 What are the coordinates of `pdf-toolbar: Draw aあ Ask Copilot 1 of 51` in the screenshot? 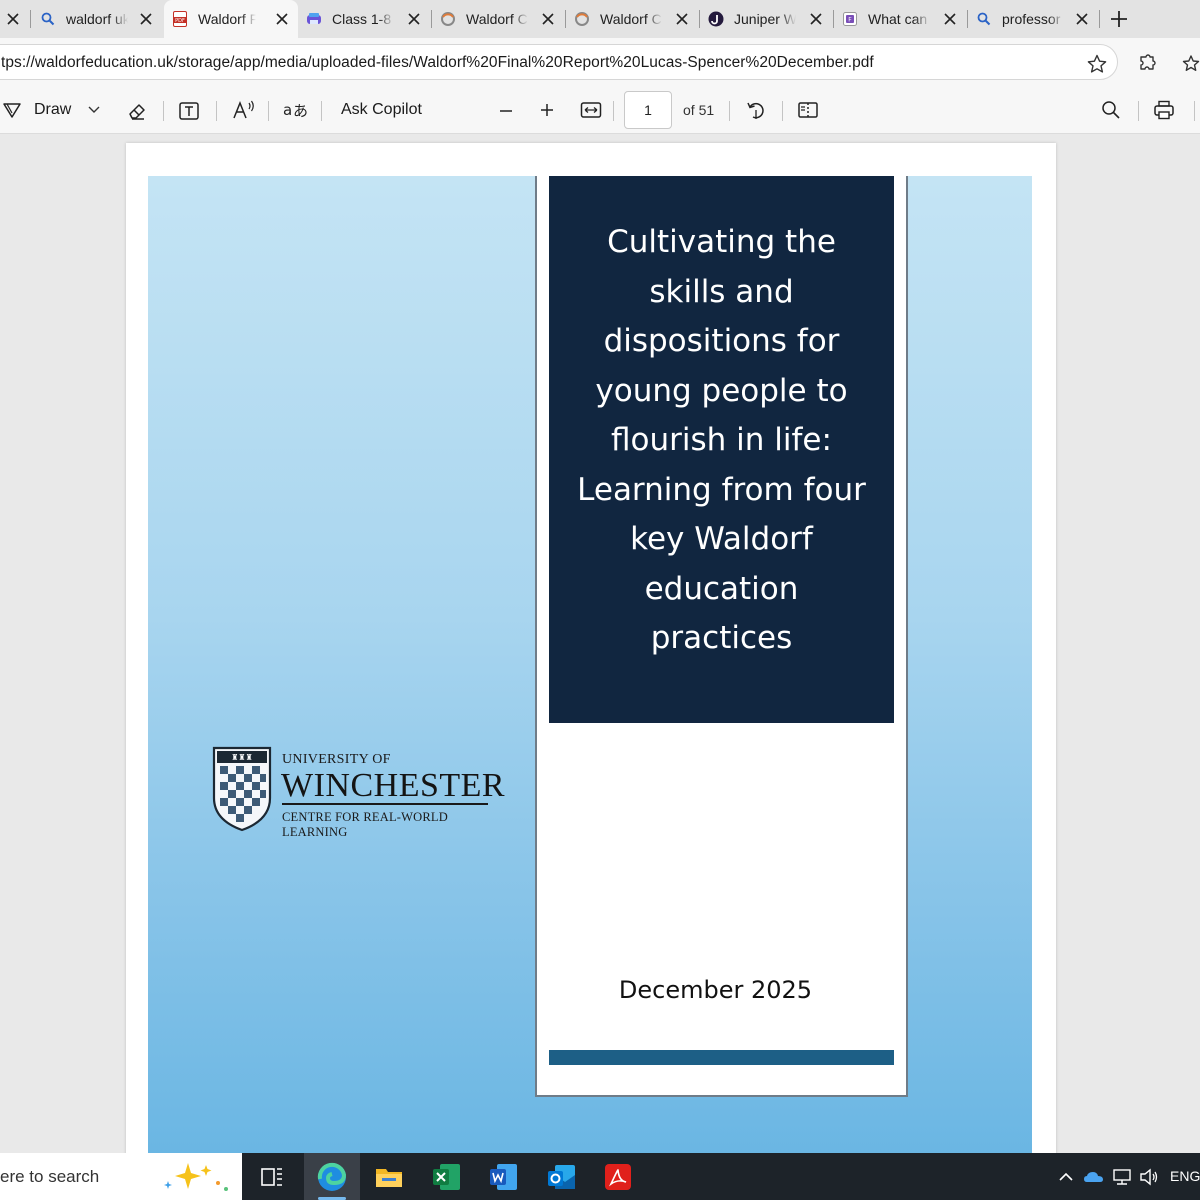 It's located at (600, 110).